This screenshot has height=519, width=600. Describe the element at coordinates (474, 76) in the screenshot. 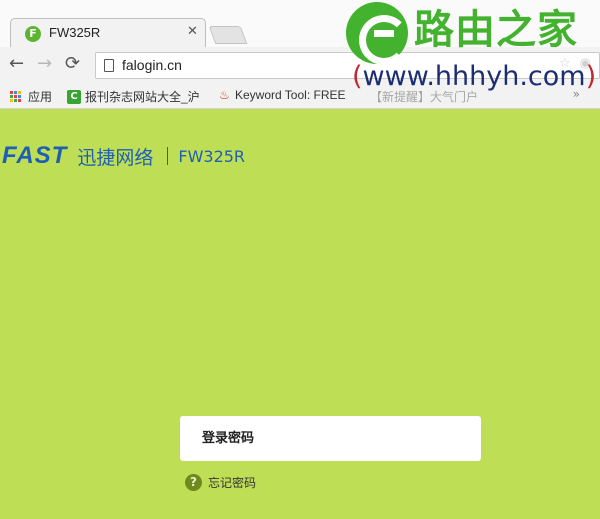

I see `watermark-url: (www.hhhyh.com)` at that location.